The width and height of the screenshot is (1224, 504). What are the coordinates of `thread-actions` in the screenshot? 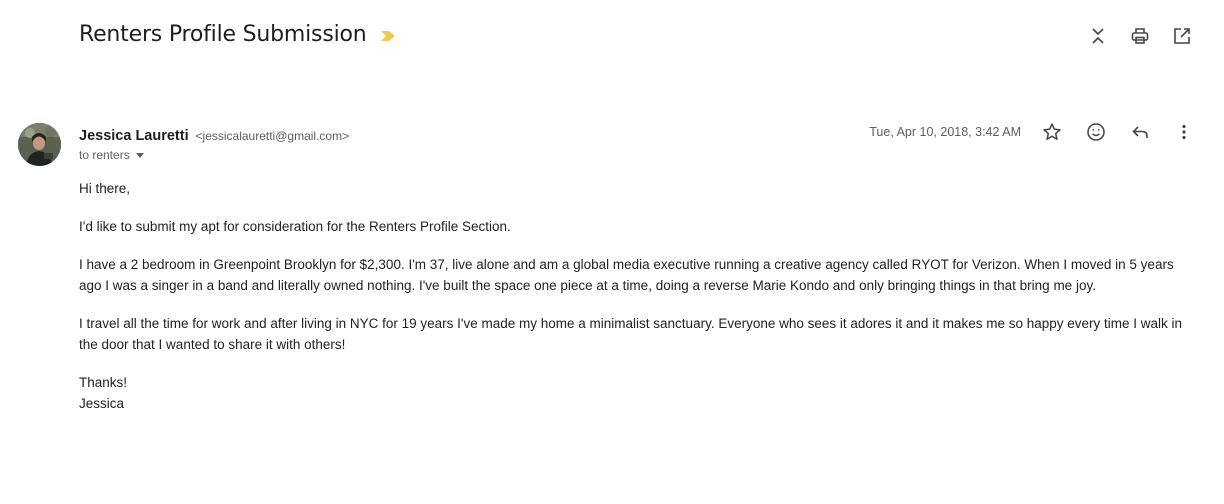 It's located at (1140, 36).